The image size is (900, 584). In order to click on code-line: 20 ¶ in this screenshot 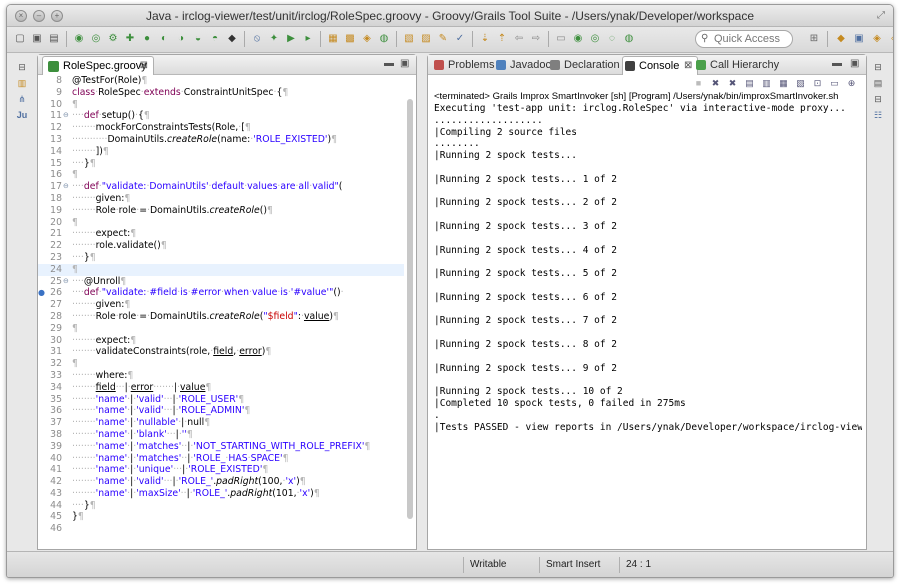, I will do `click(221, 223)`.